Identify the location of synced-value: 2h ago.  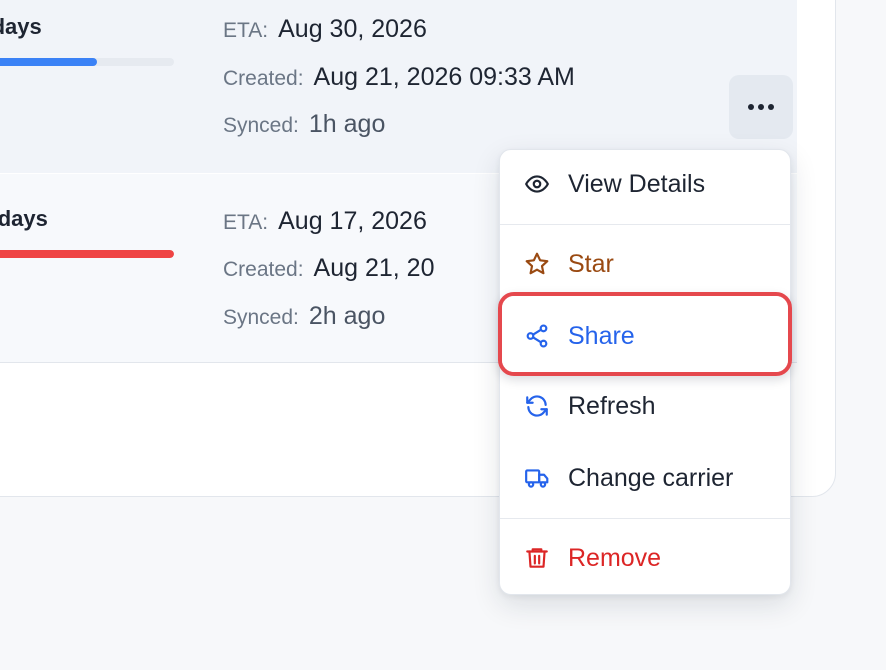
(347, 316).